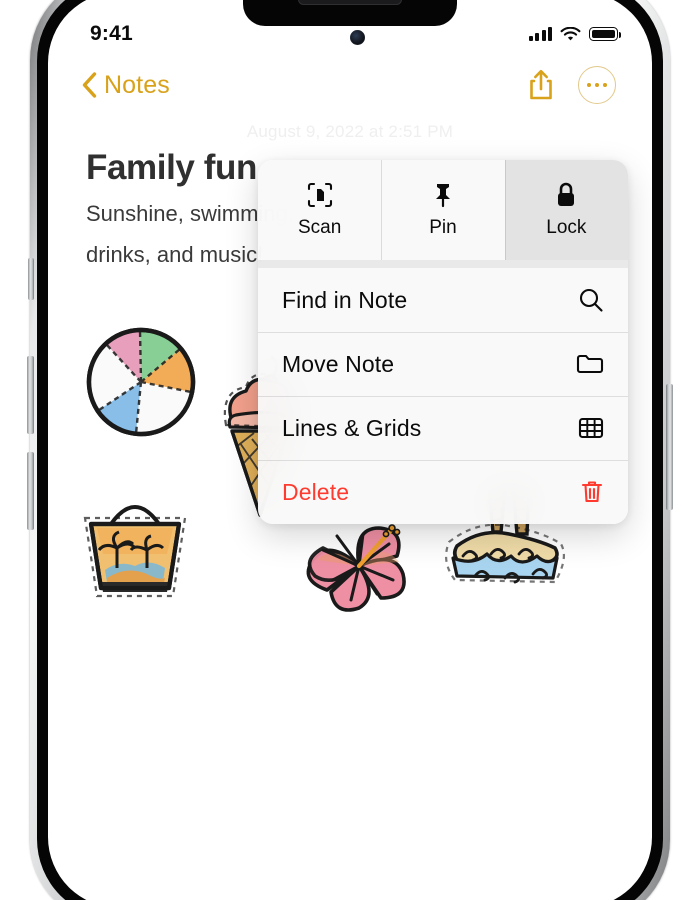 The height and width of the screenshot is (900, 700). What do you see at coordinates (669, 447) in the screenshot?
I see `power-button` at bounding box center [669, 447].